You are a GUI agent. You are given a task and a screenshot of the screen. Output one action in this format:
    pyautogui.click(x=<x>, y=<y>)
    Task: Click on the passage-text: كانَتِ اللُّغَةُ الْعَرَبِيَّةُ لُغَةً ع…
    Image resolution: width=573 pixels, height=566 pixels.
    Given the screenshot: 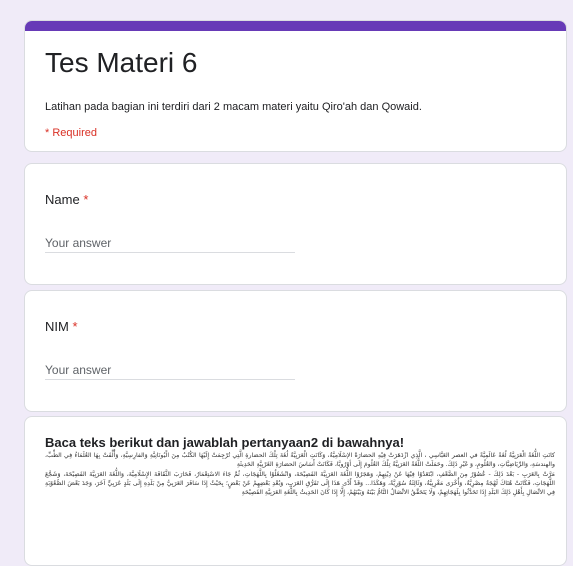 What is the action you would take?
    pyautogui.click(x=300, y=474)
    